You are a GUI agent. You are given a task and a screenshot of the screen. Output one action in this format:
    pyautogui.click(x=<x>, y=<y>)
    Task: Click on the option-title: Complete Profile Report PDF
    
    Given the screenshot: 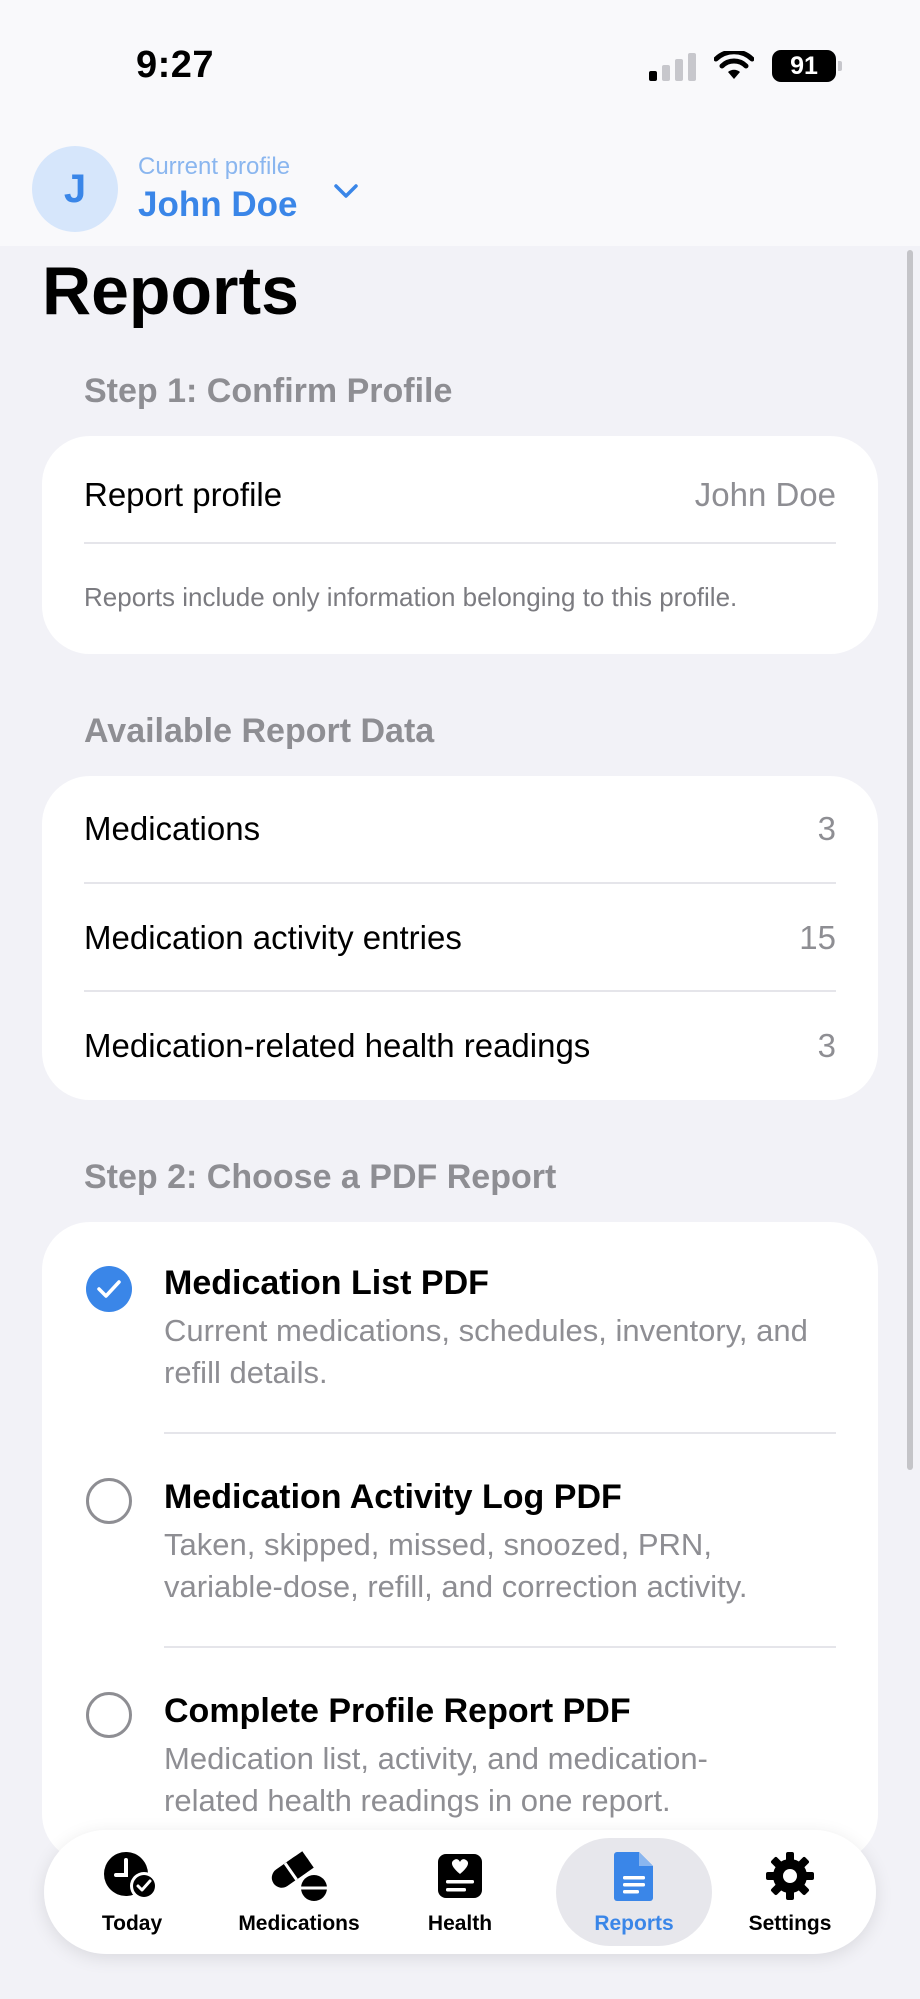 What is the action you would take?
    pyautogui.click(x=397, y=1711)
    